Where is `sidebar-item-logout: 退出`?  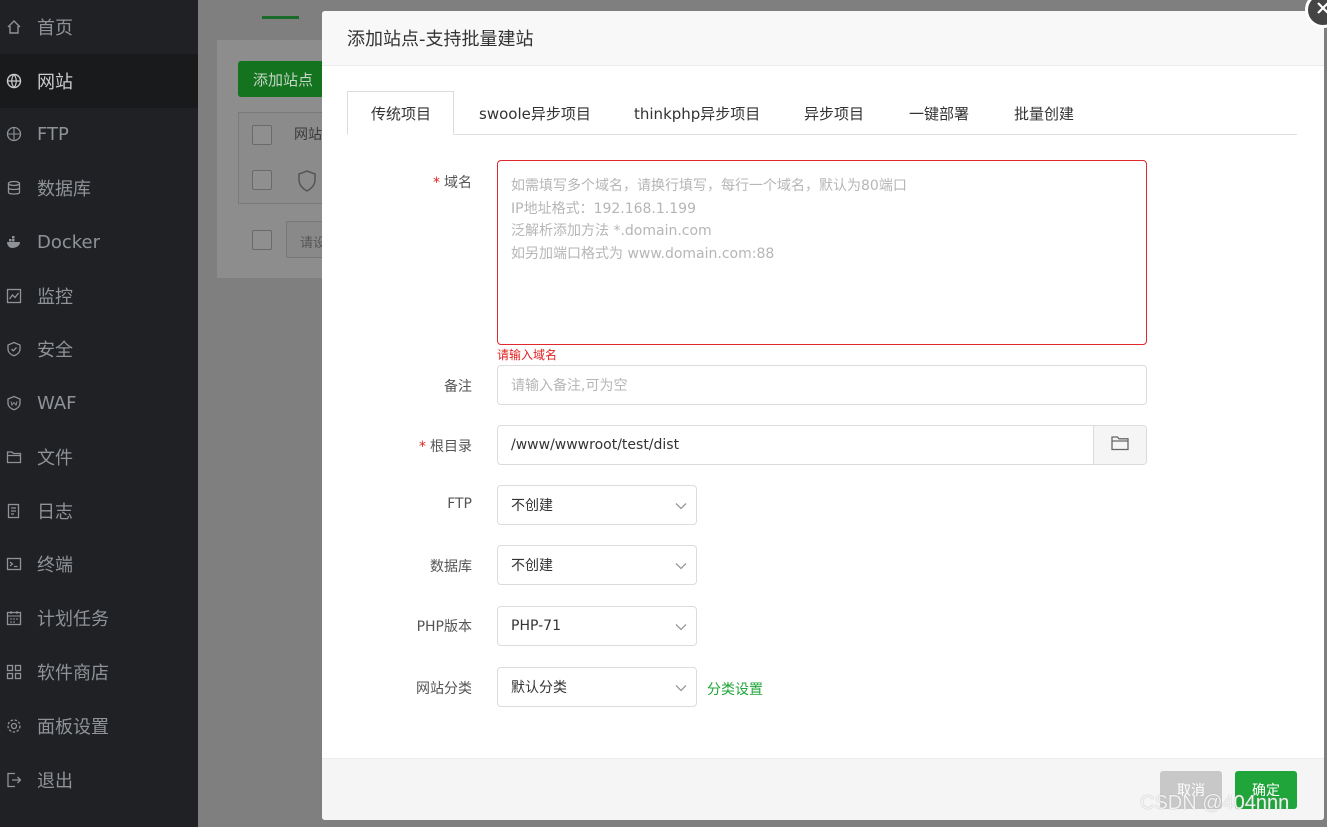
sidebar-item-logout: 退出 is located at coordinates (99, 780).